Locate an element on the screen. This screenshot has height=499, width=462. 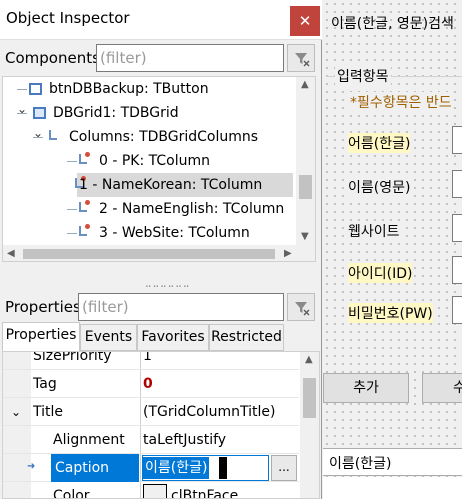
search-label: 이름(한글, 영문)검색 is located at coordinates (392, 24).